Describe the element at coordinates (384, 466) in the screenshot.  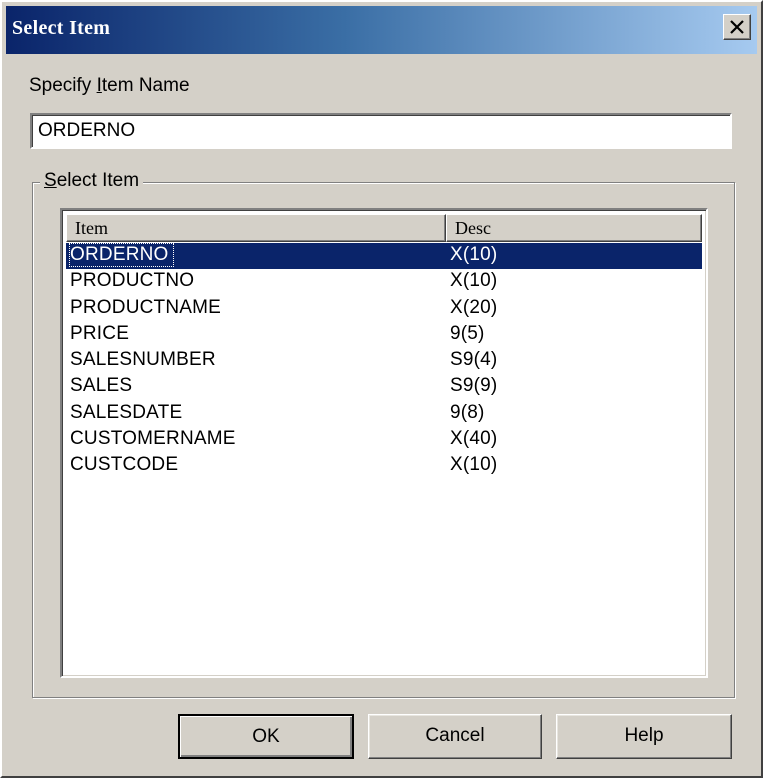
I see `list-row: CUSTCODE X(10)` at that location.